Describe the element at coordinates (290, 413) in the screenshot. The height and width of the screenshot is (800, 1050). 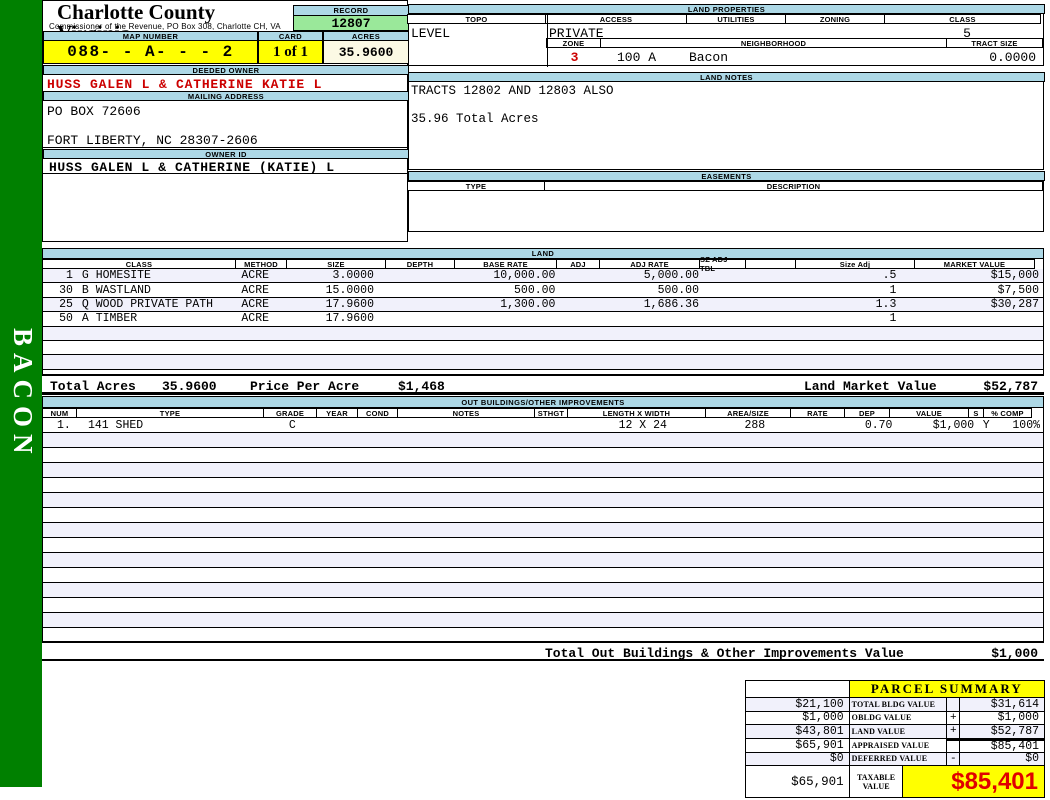
I see `ob-col-grade: GRADE` at that location.